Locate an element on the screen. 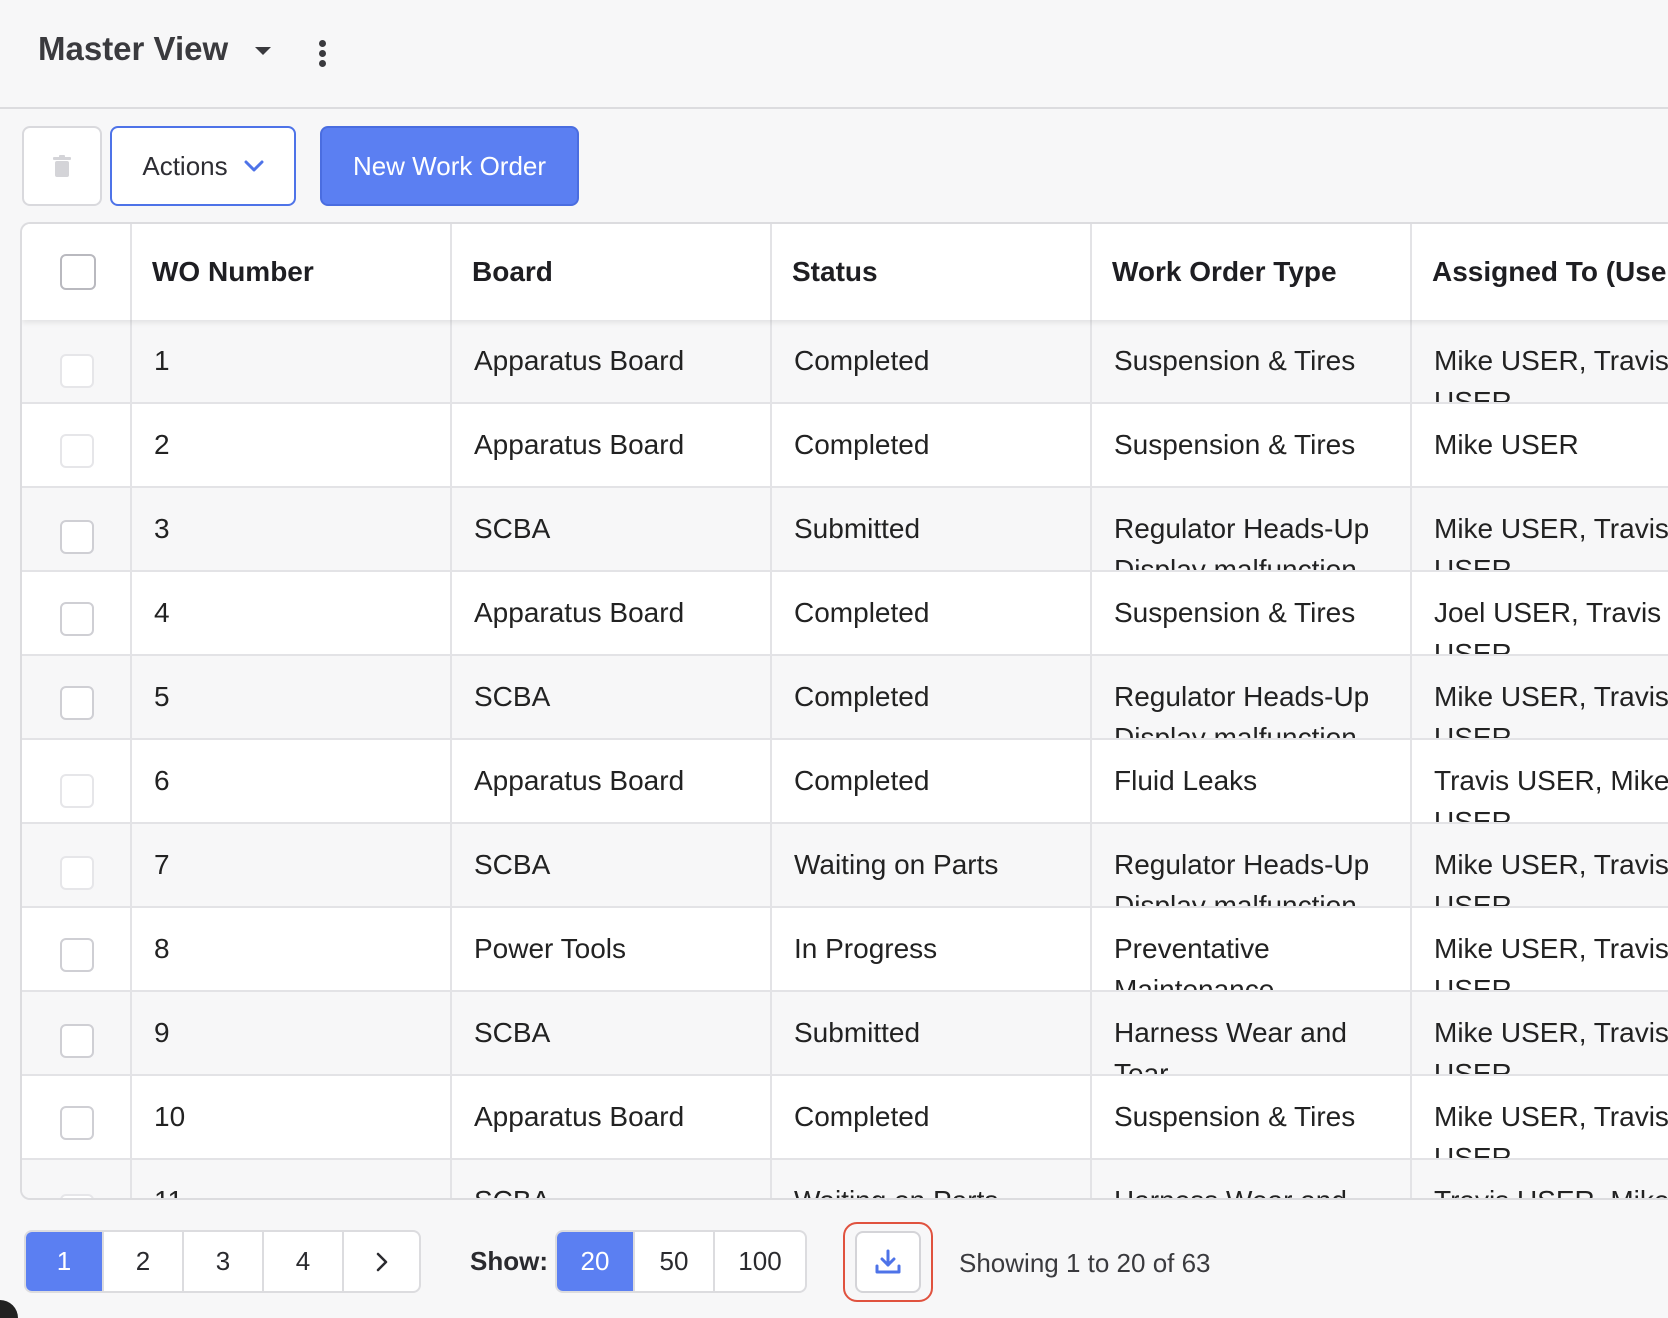  page-size-20: 20 is located at coordinates (596, 1261).